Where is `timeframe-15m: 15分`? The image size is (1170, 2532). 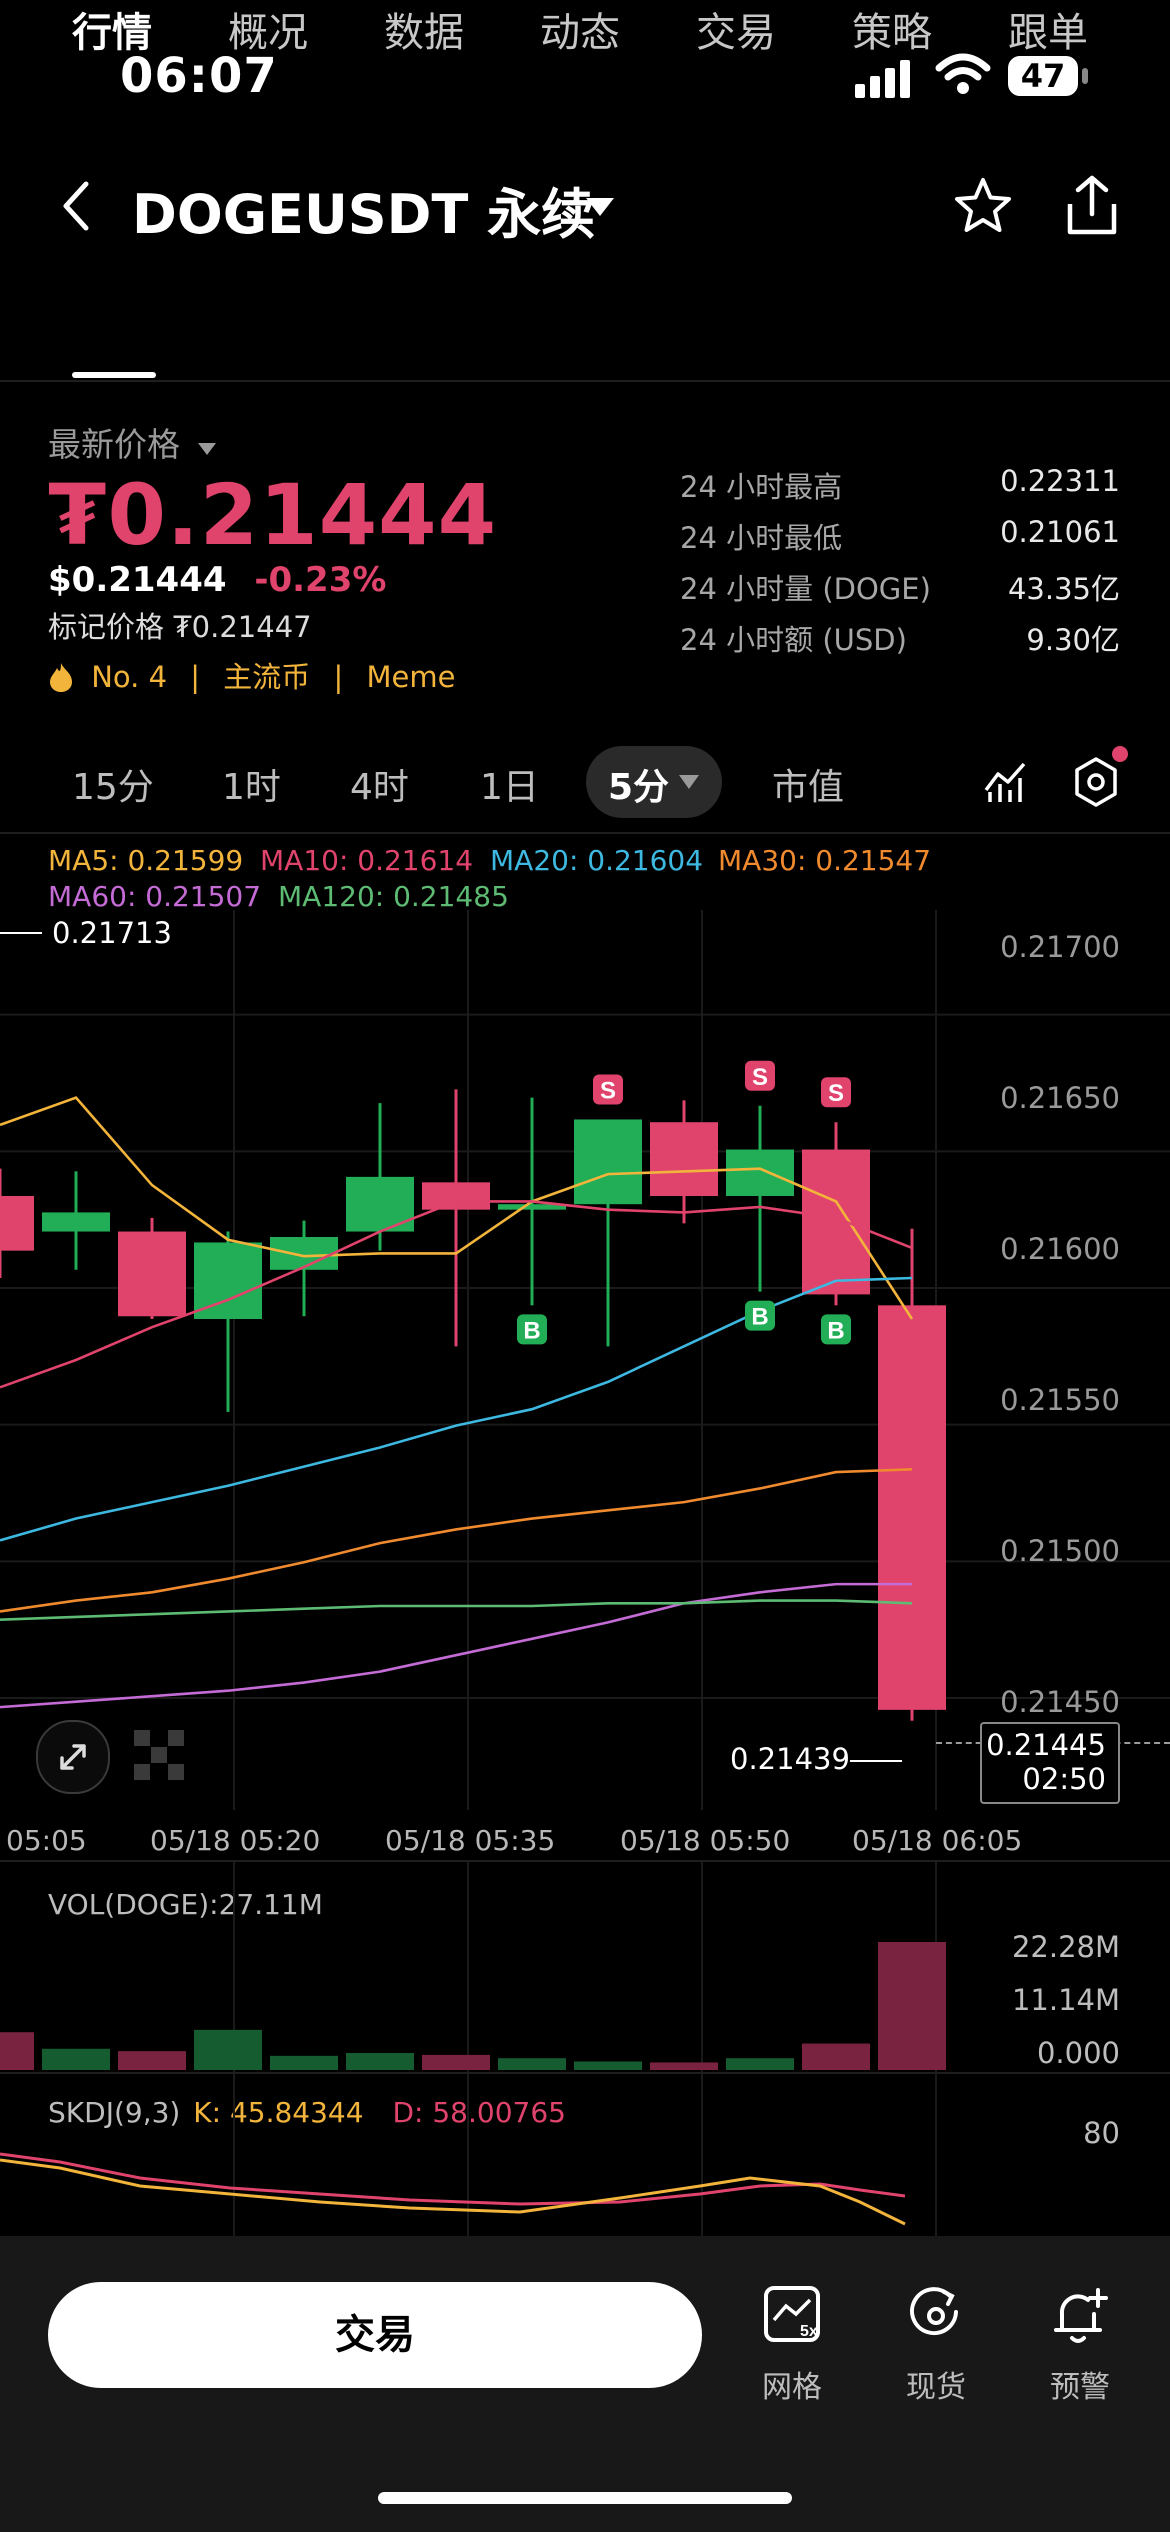
timeframe-15m: 15分 is located at coordinates (113, 784).